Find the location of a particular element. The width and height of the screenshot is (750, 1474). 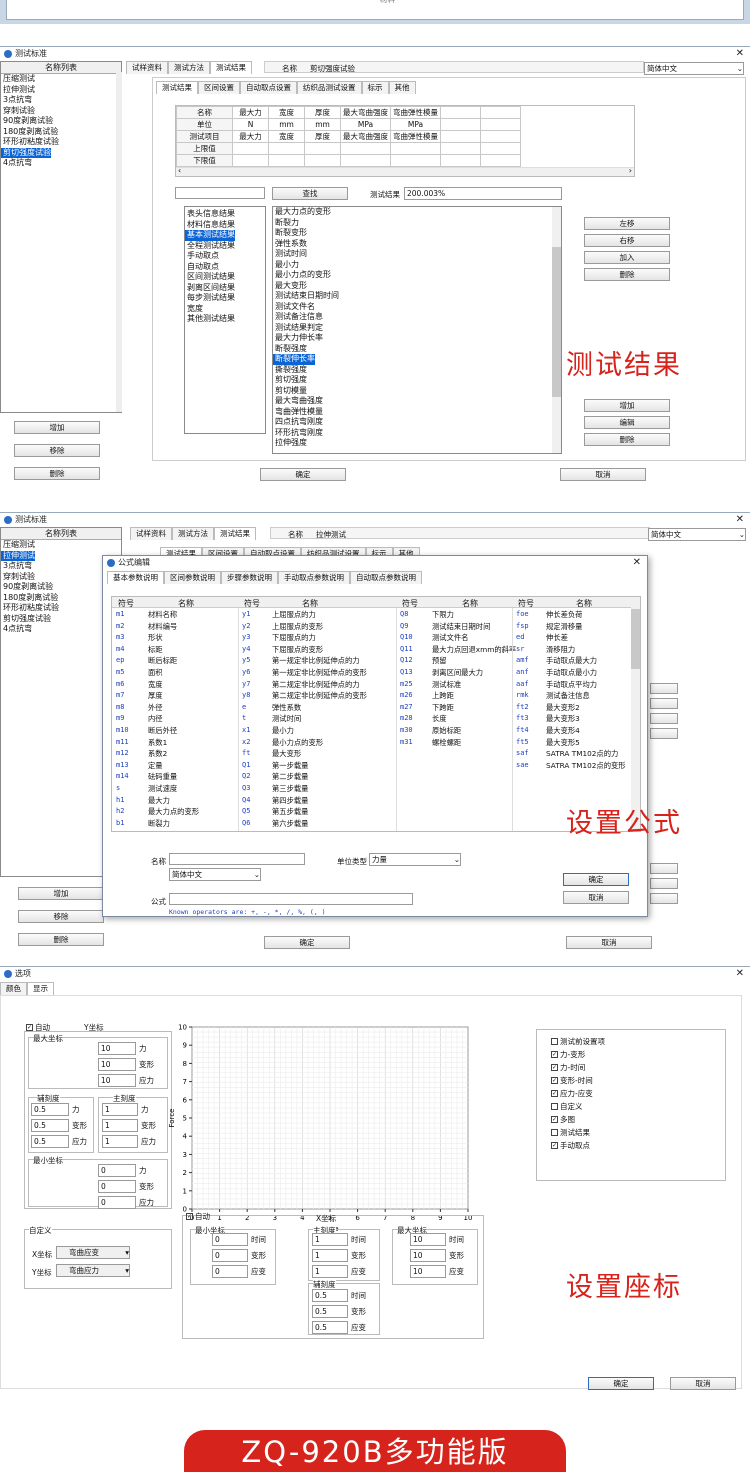

result-op-button-1: 右移 is located at coordinates (627, 240).